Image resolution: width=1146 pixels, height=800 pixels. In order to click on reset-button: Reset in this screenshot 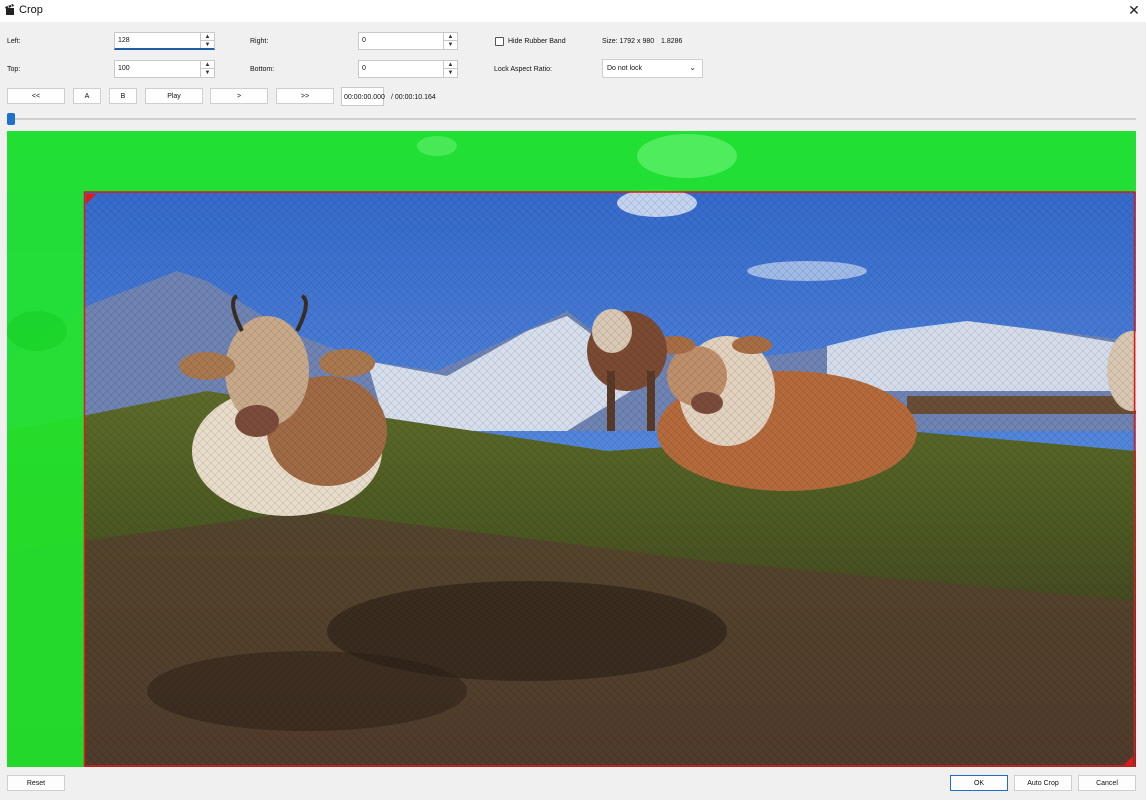, I will do `click(36, 783)`.